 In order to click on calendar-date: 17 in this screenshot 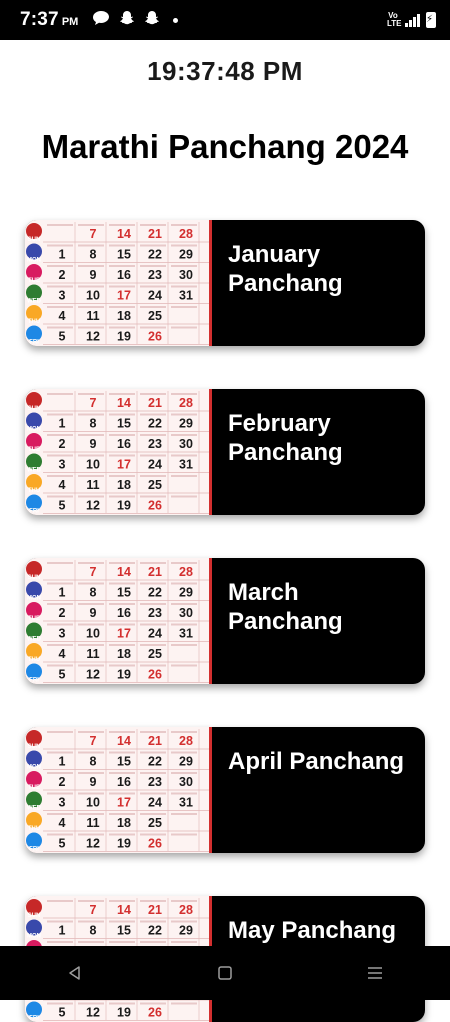, I will do `click(124, 296)`.